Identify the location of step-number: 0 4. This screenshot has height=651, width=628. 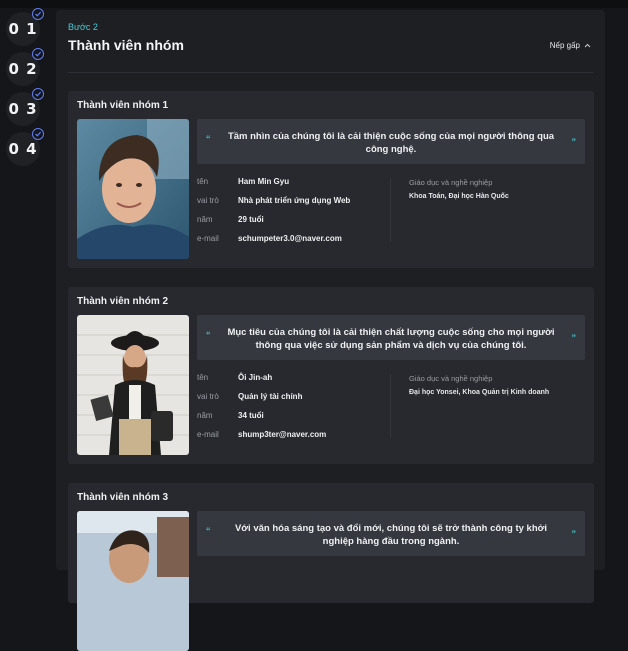
(23, 149).